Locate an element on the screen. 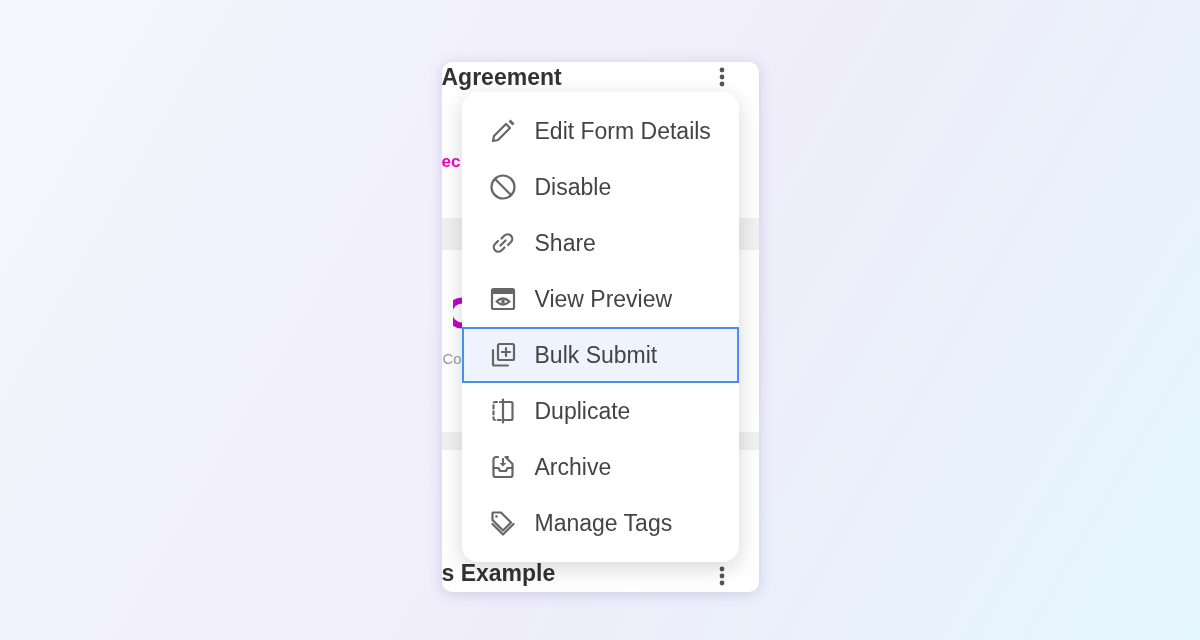 This screenshot has height=640, width=1200. menu-item: Bulk Submit is located at coordinates (600, 355).